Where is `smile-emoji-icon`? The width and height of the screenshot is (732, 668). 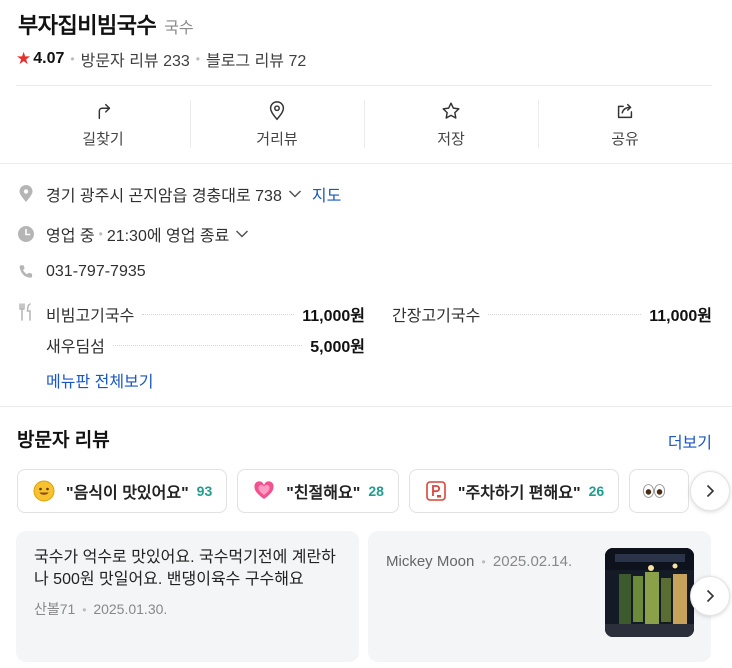
smile-emoji-icon is located at coordinates (44, 491).